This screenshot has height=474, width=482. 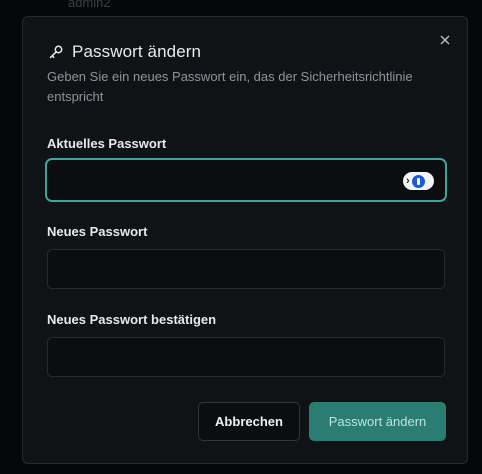 I want to click on cancel-button: Abbrechen, so click(x=249, y=421).